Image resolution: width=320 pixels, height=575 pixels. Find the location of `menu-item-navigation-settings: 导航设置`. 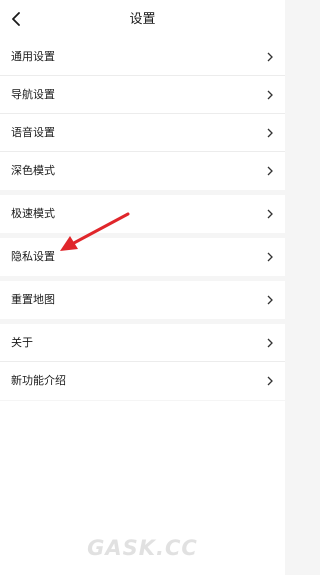

menu-item-navigation-settings: 导航设置 is located at coordinates (142, 95).